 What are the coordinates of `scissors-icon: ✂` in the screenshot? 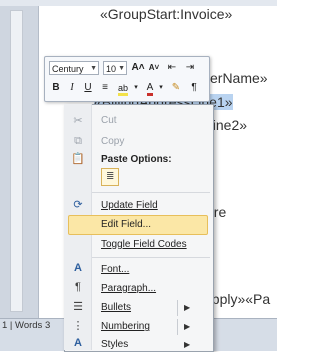 It's located at (78, 121).